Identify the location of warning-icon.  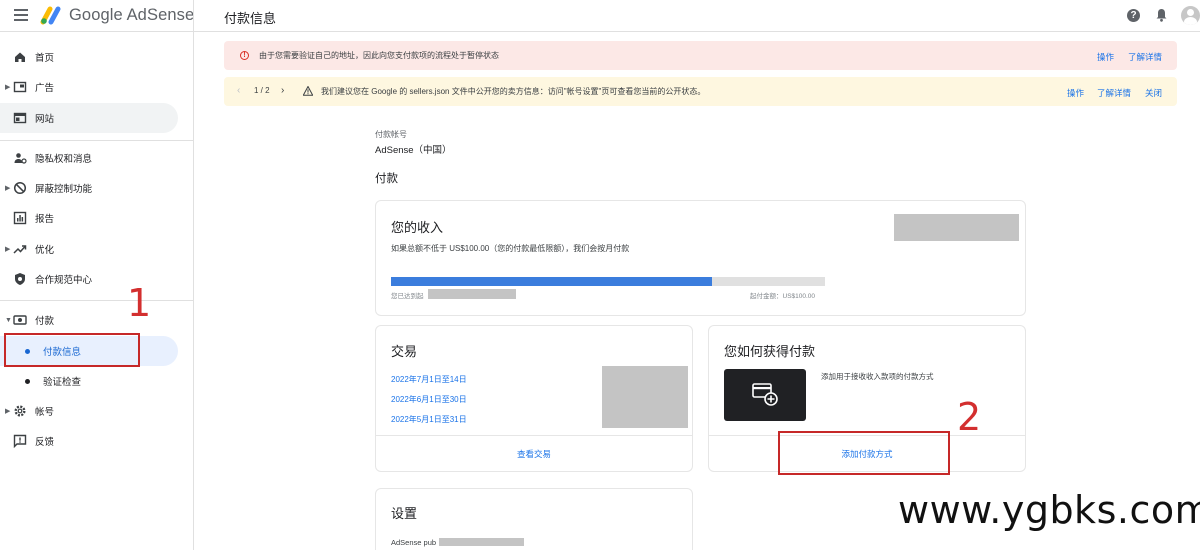
(308, 91).